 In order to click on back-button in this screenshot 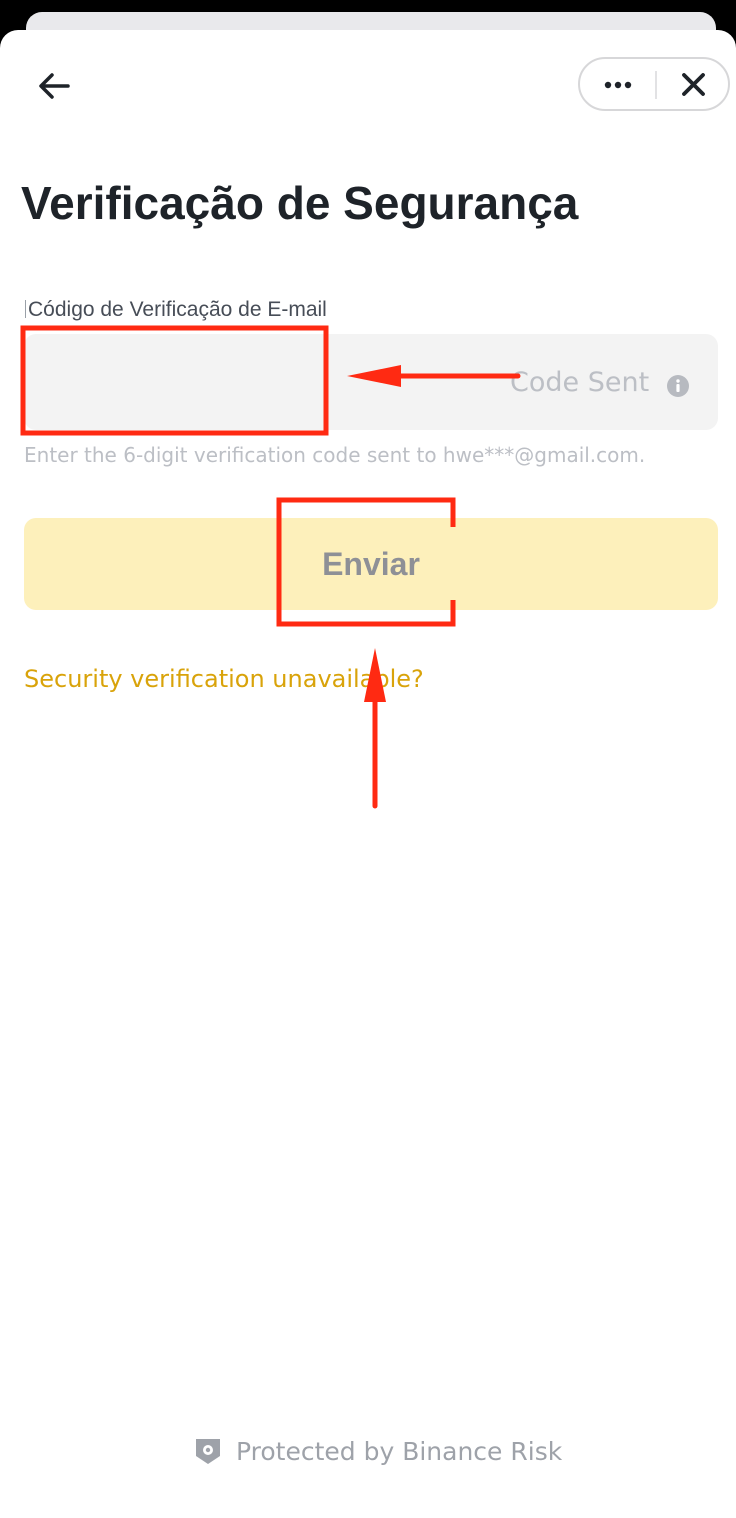, I will do `click(54, 86)`.